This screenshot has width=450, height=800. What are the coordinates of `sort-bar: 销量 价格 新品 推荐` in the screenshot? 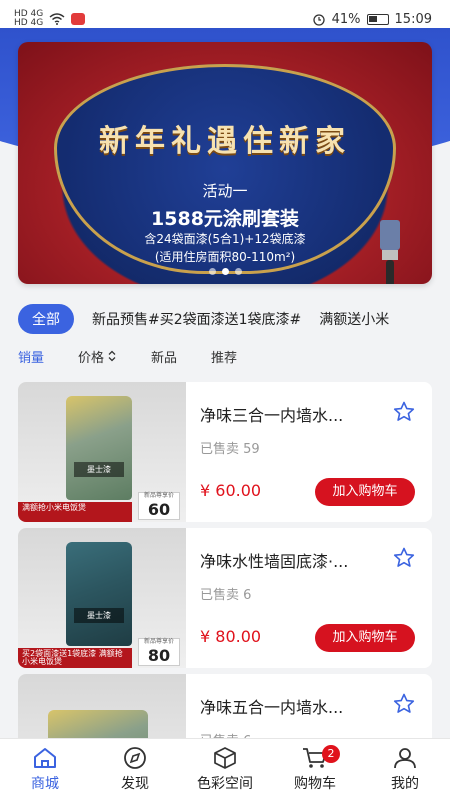 It's located at (225, 356).